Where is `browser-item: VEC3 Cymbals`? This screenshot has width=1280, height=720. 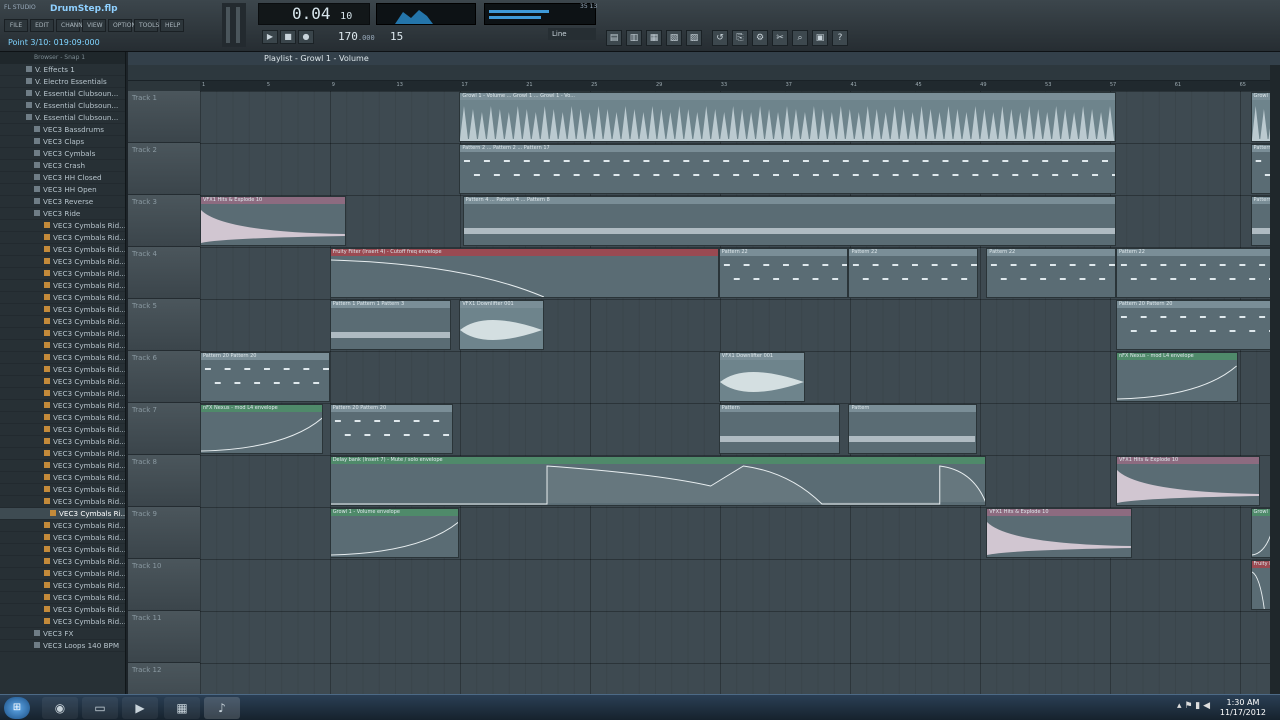
browser-item: VEC3 Cymbals is located at coordinates (62, 154).